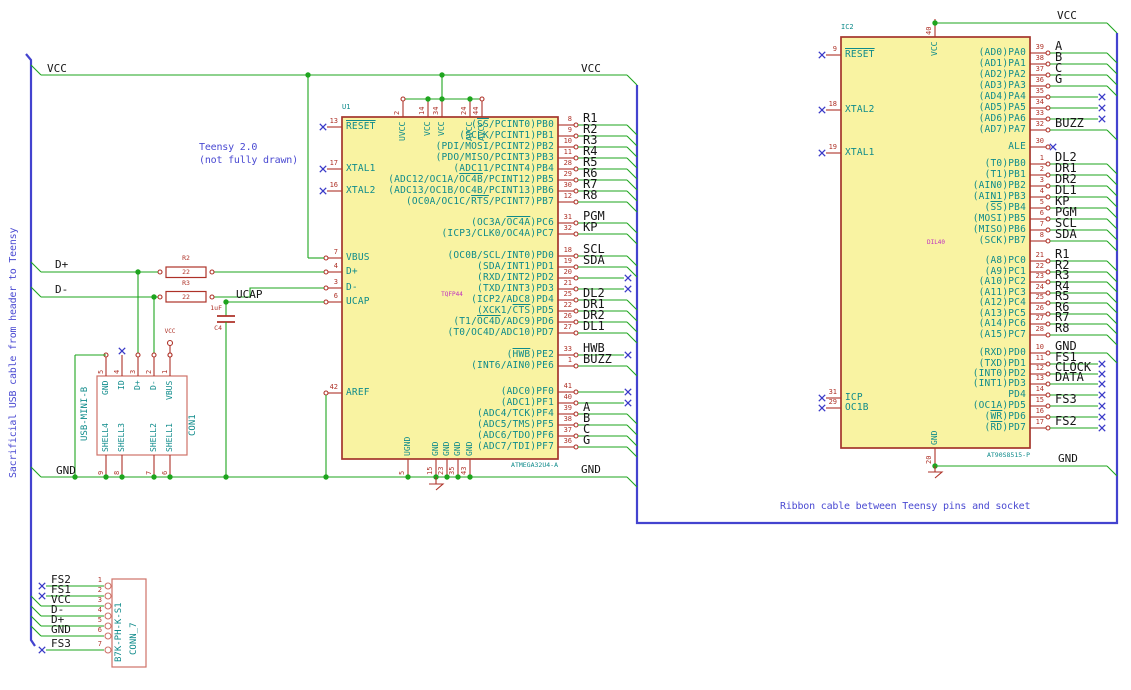  Describe the element at coordinates (594, 326) in the screenshot. I see `net-label-DL1: DL1` at that location.